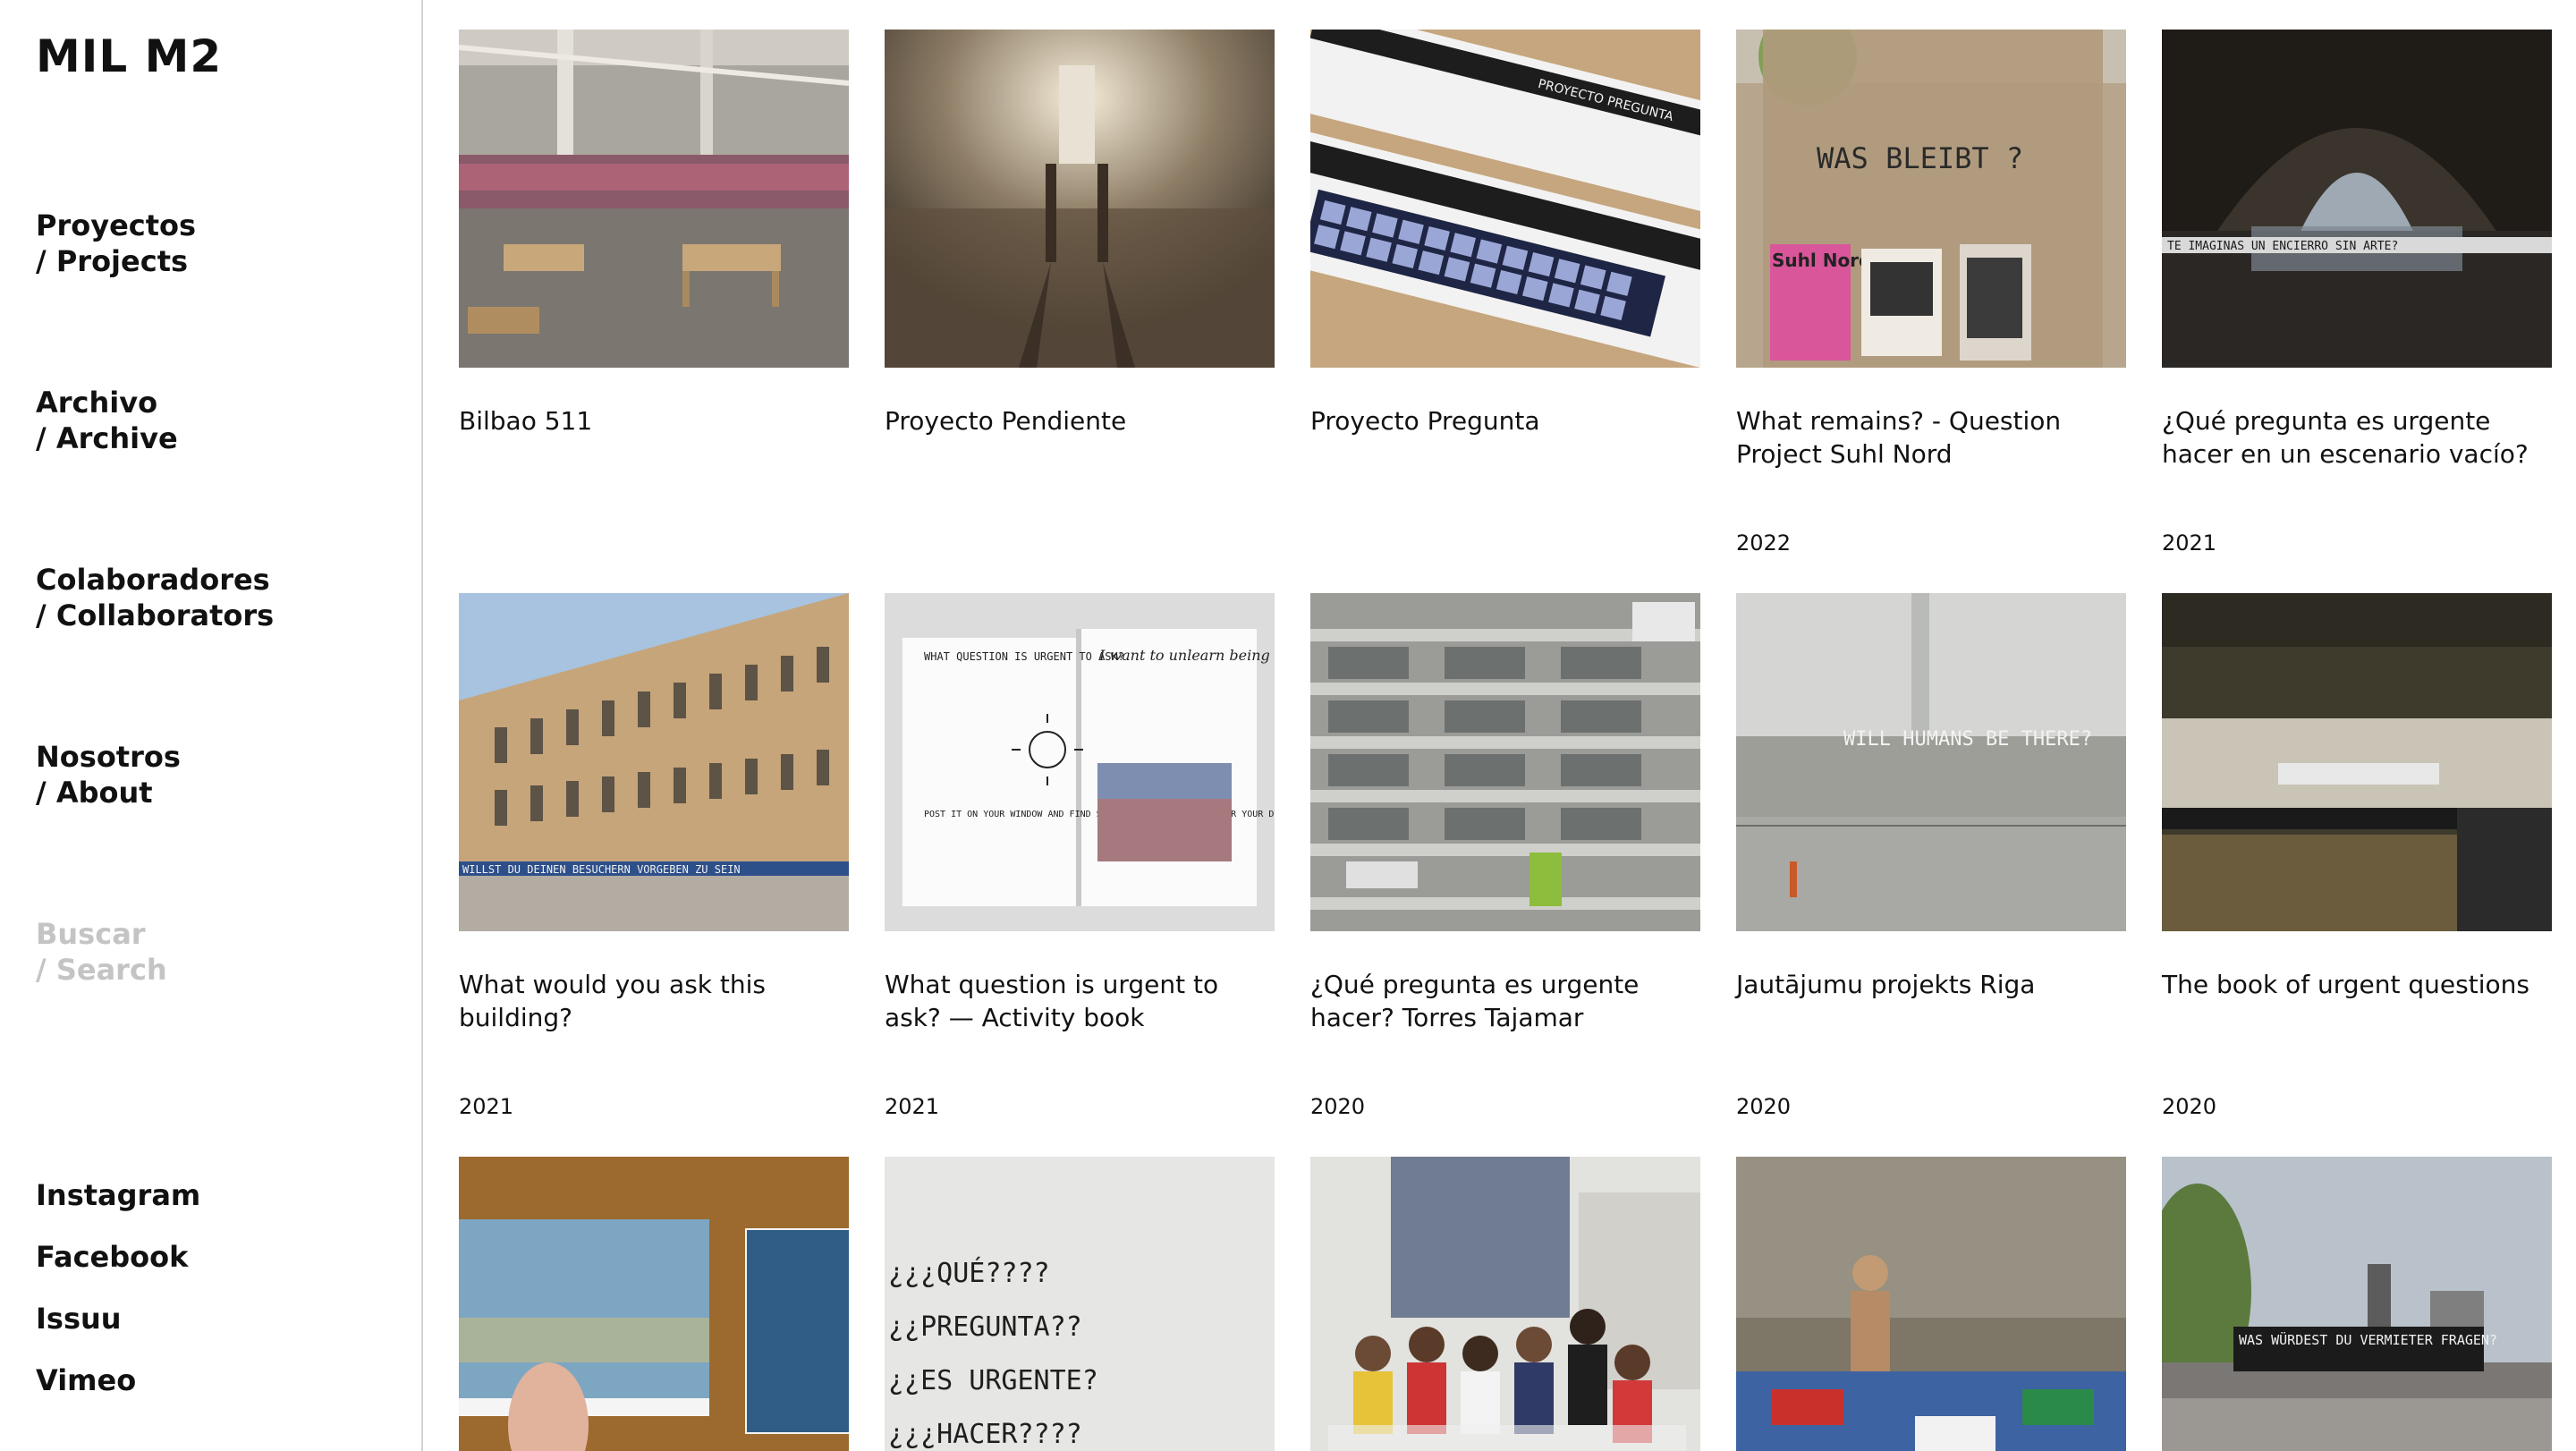  I want to click on project-card: Bilbao 511, so click(654, 233).